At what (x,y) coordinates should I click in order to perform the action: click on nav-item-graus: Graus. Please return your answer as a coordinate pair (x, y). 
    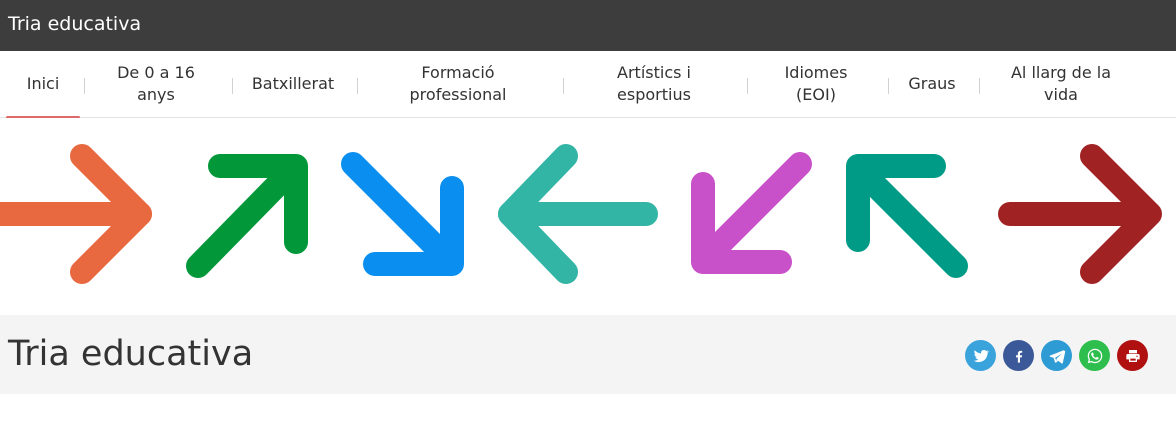
    Looking at the image, I should click on (932, 84).